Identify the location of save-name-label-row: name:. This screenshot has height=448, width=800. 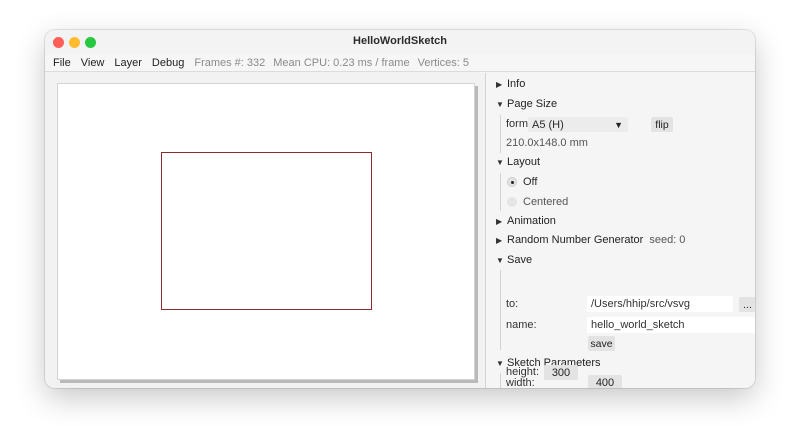
(521, 325).